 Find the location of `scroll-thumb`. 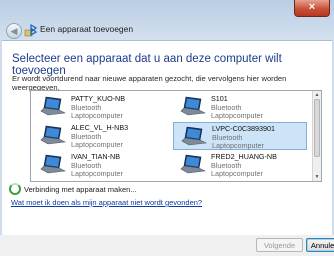

scroll-thumb is located at coordinates (317, 128).